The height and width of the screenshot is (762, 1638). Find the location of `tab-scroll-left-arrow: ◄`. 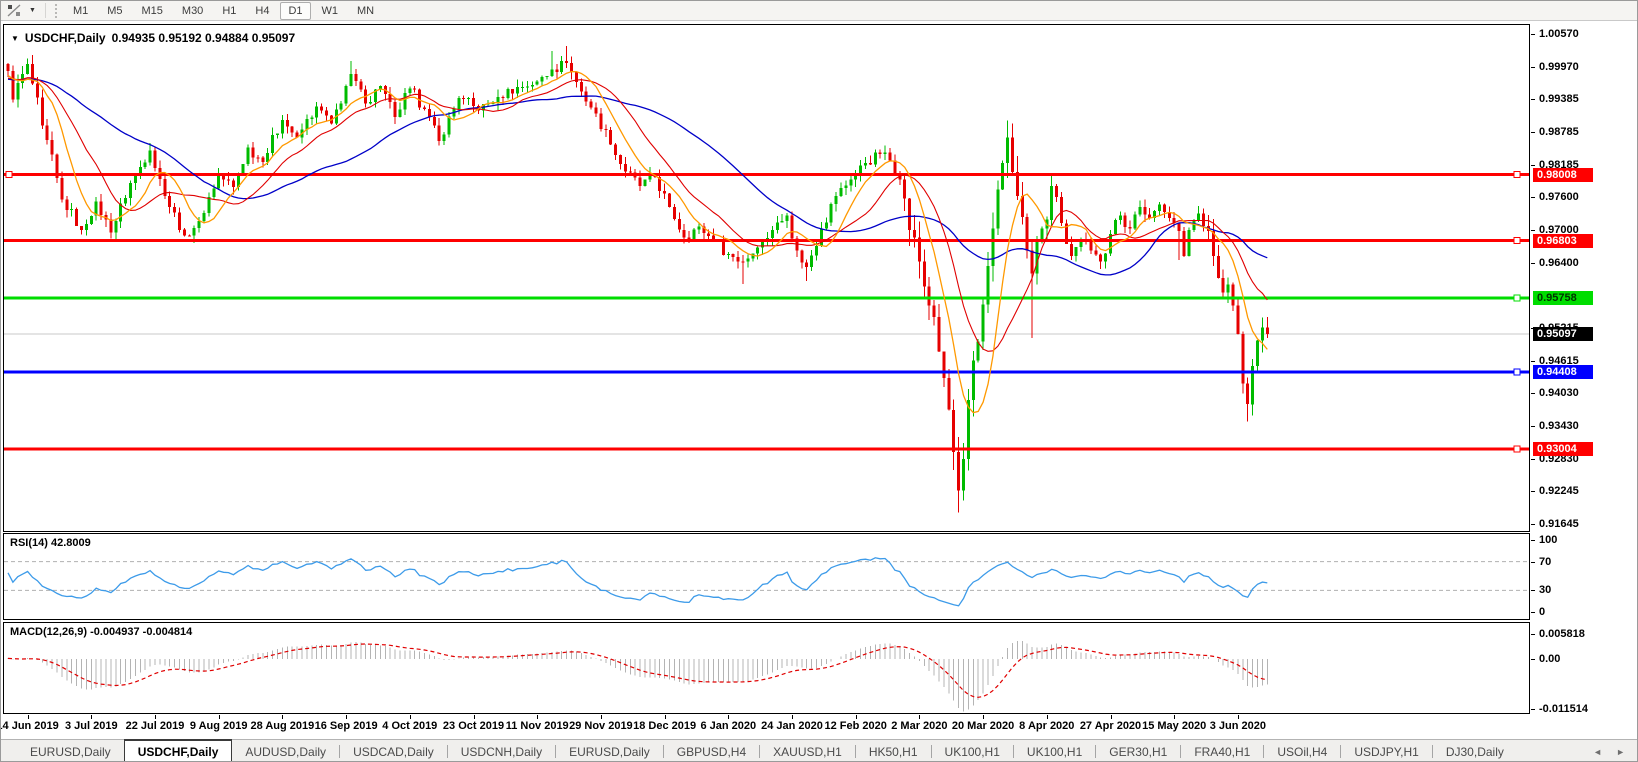

tab-scroll-left-arrow: ◄ is located at coordinates (1597, 752).